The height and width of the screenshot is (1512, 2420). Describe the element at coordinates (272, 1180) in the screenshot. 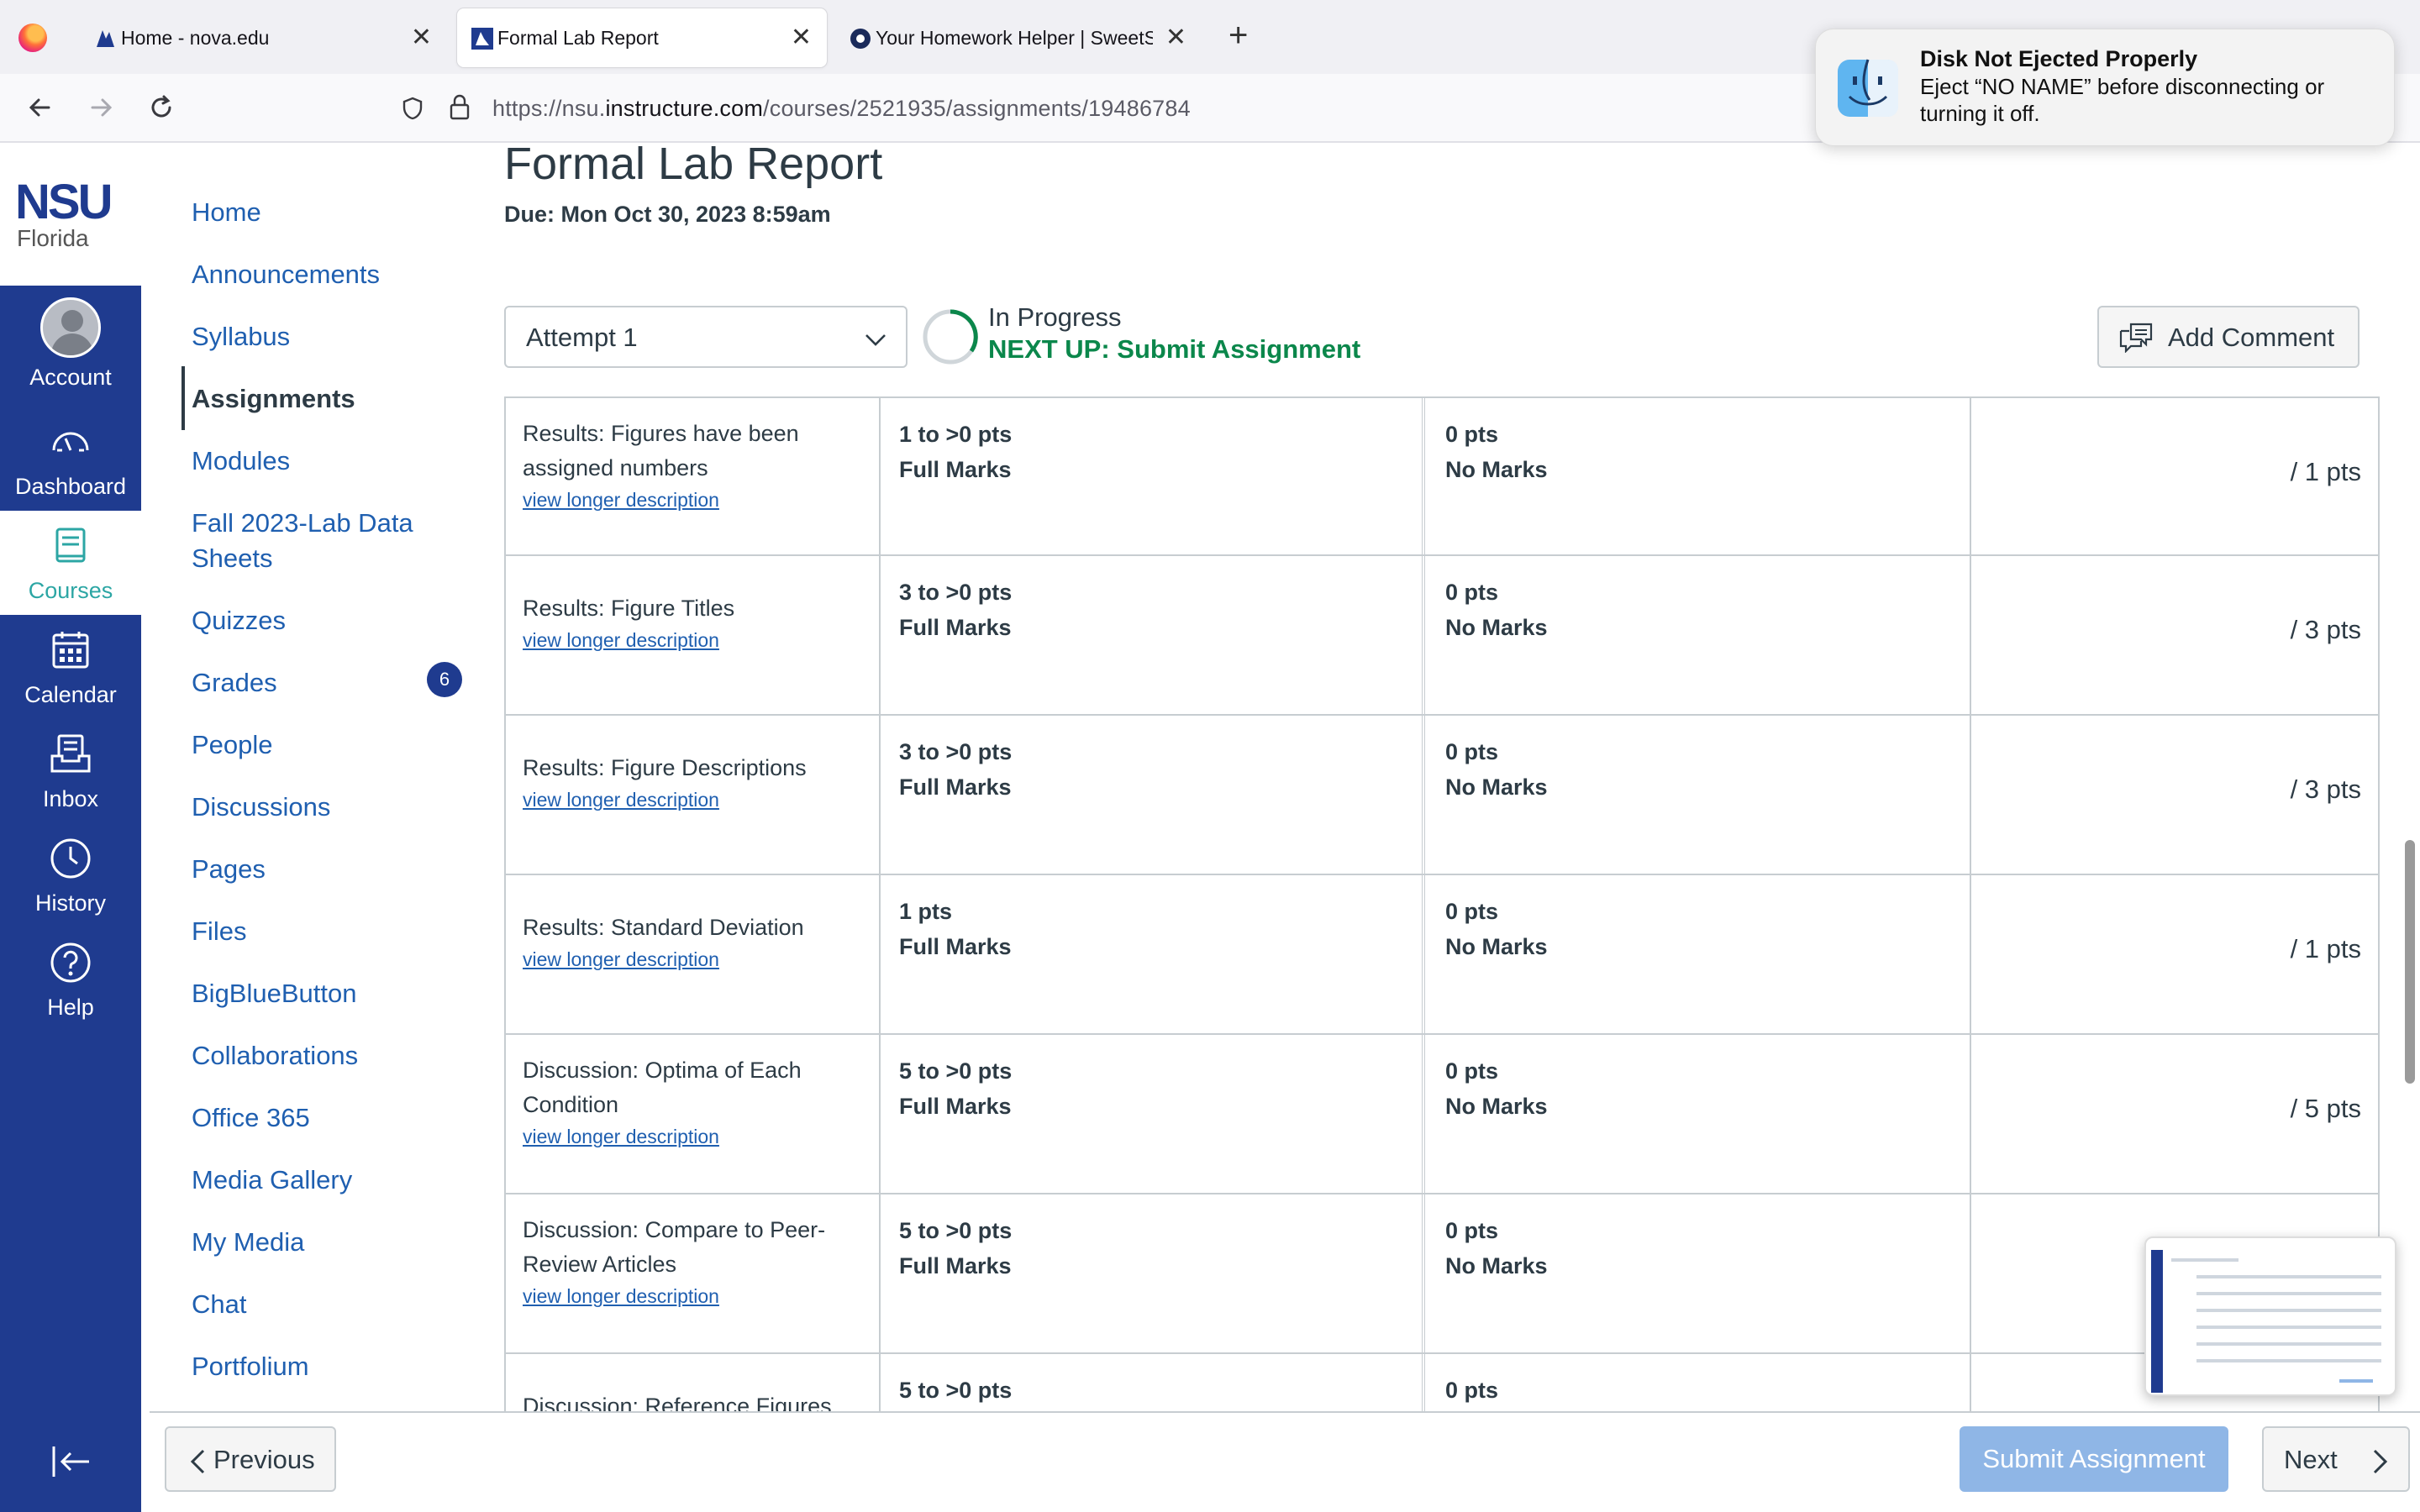

I see `course-nav-media-gallery: Media Gallery` at that location.